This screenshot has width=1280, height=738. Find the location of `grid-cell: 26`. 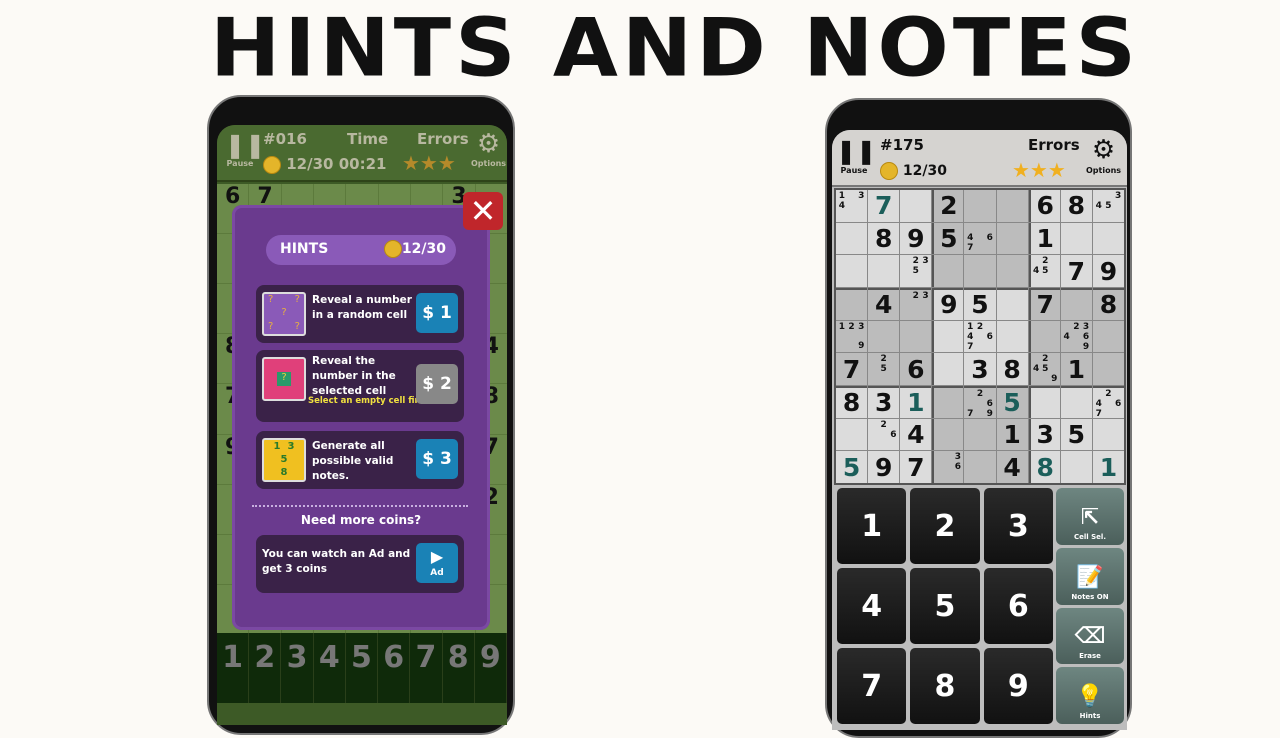

grid-cell: 26 is located at coordinates (884, 434).